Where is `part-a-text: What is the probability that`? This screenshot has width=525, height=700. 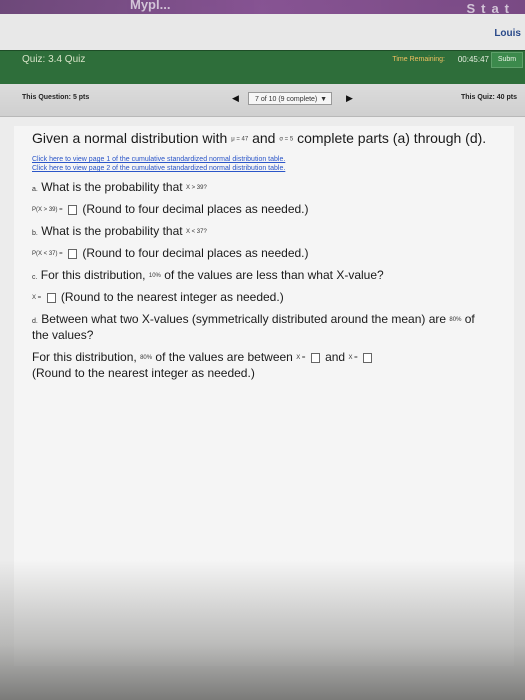 part-a-text: What is the probability that is located at coordinates (112, 187).